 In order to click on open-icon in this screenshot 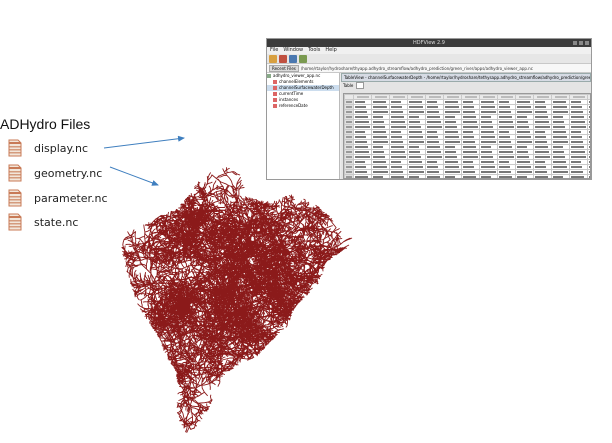, I will do `click(273, 59)`.